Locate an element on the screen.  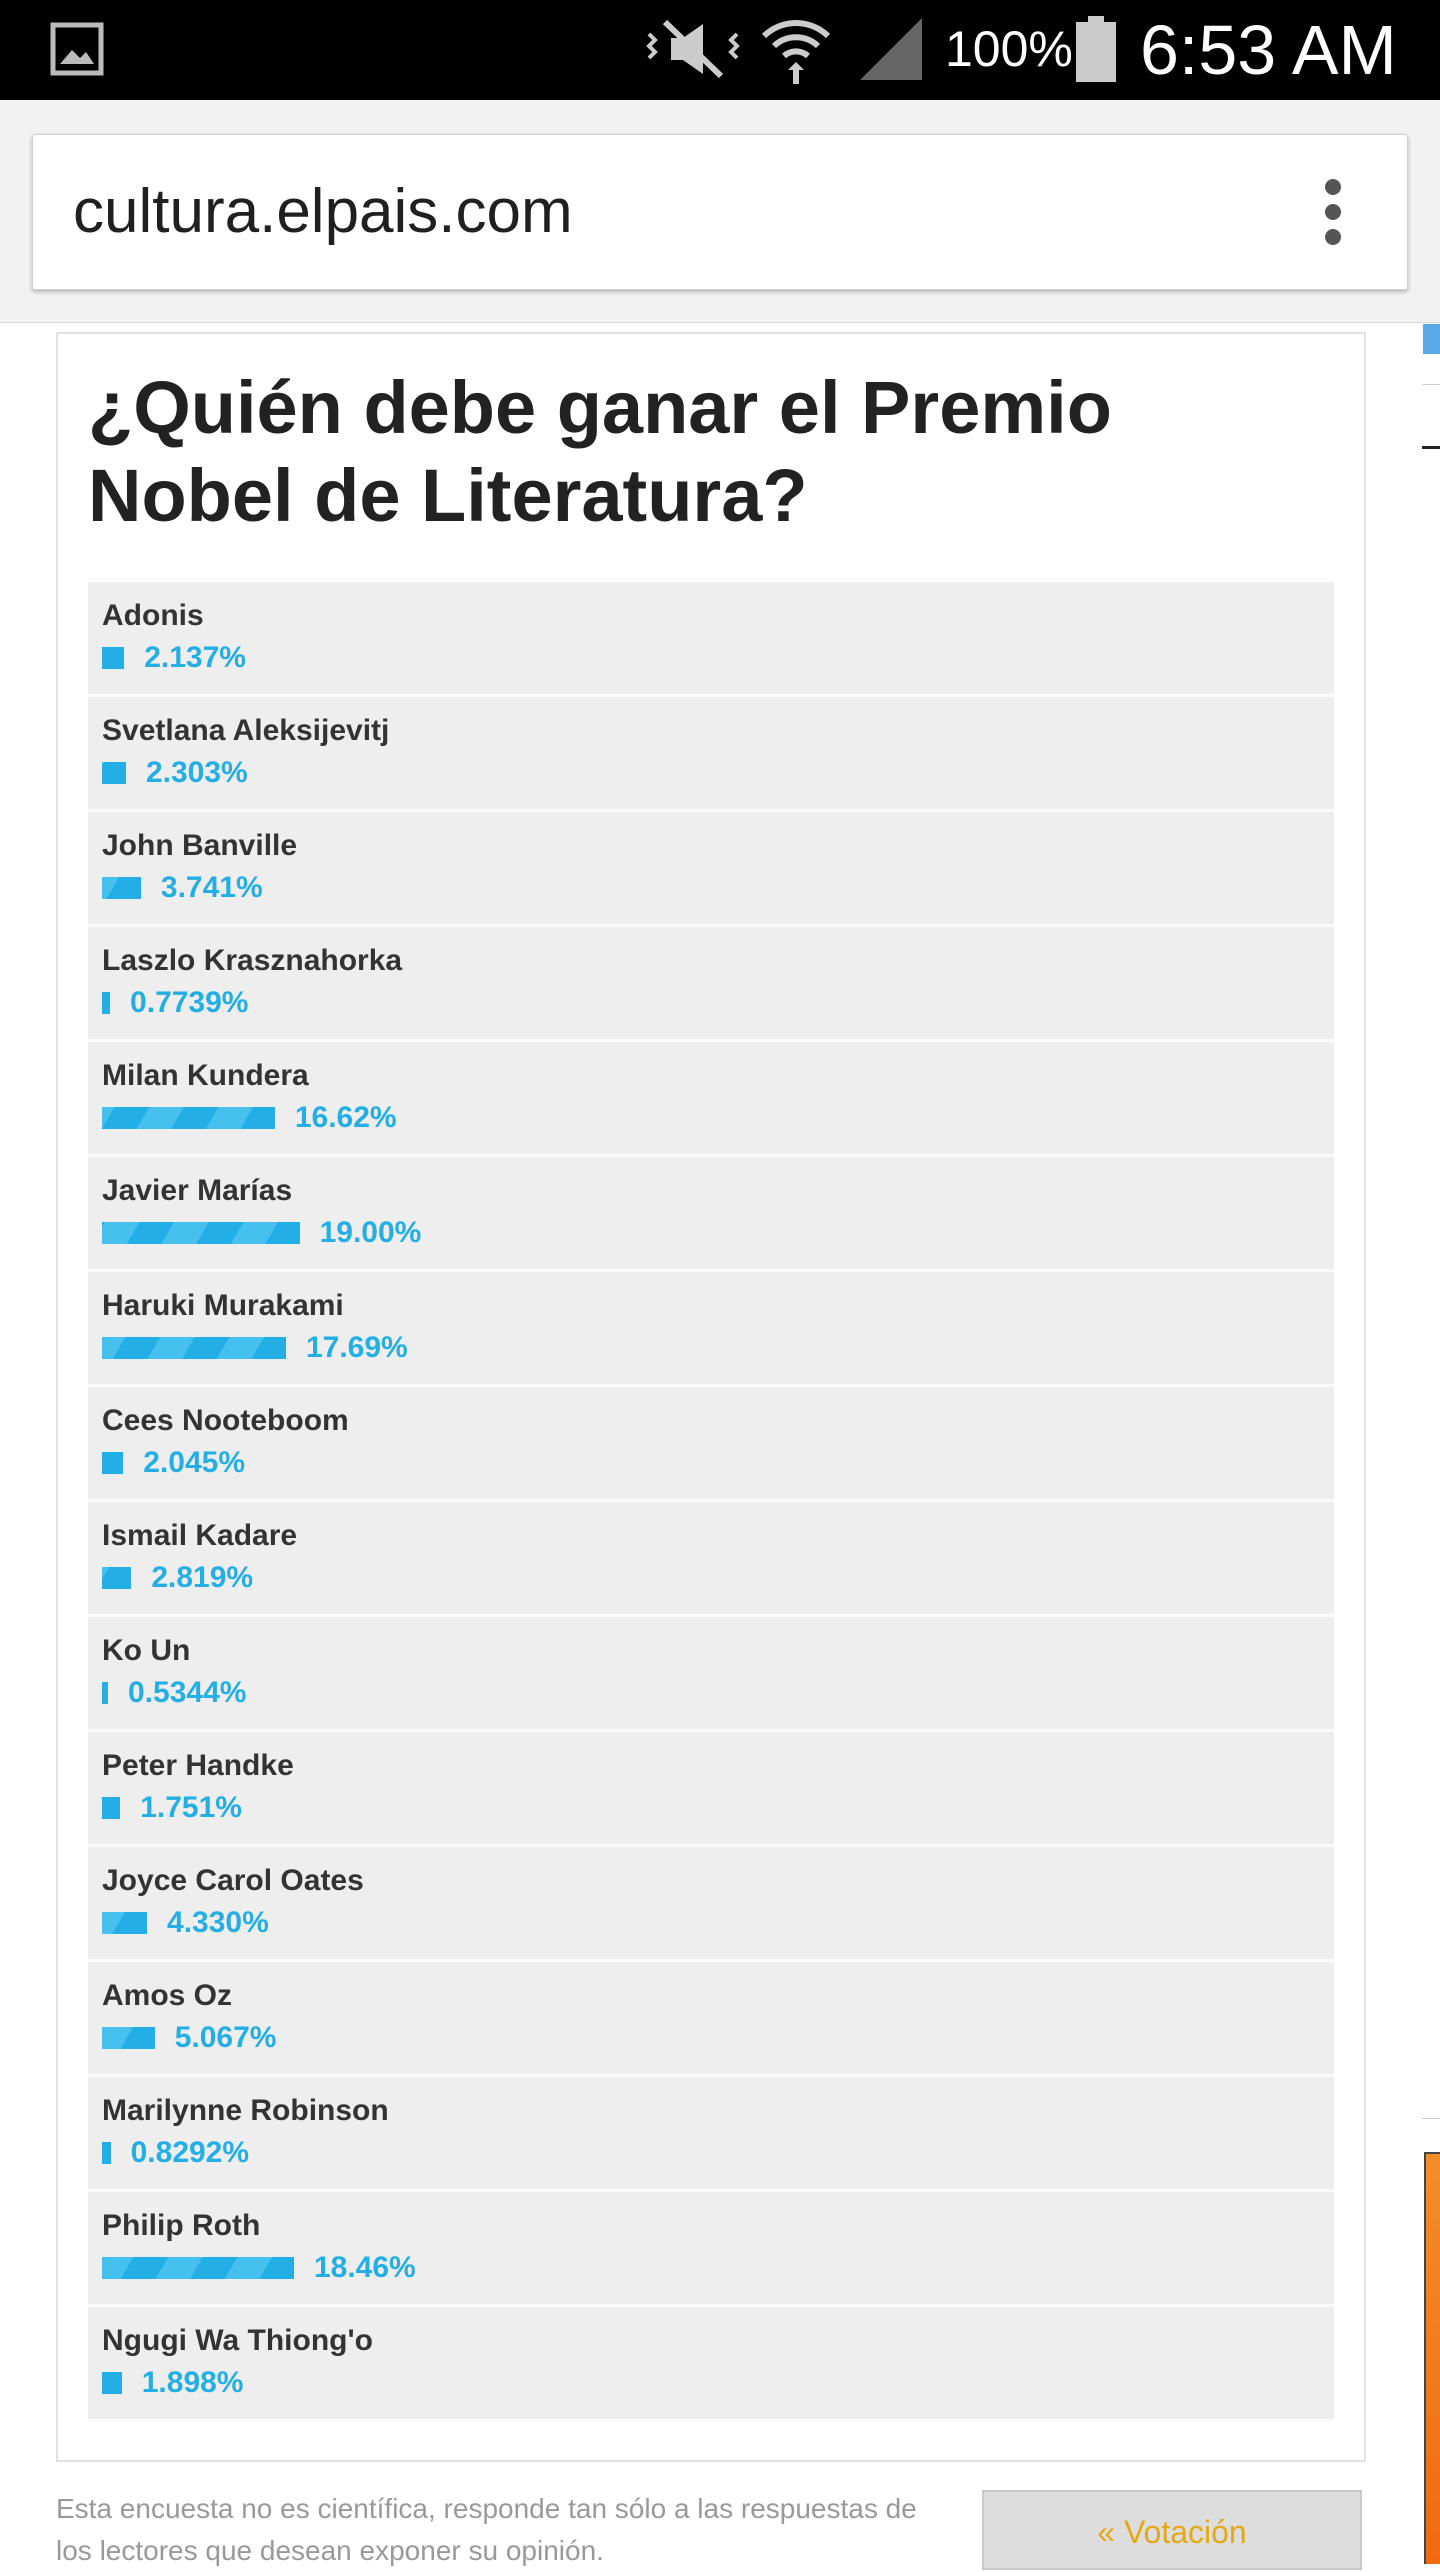
poll-row: Peter Handke 1.751% is located at coordinates (711, 1789).